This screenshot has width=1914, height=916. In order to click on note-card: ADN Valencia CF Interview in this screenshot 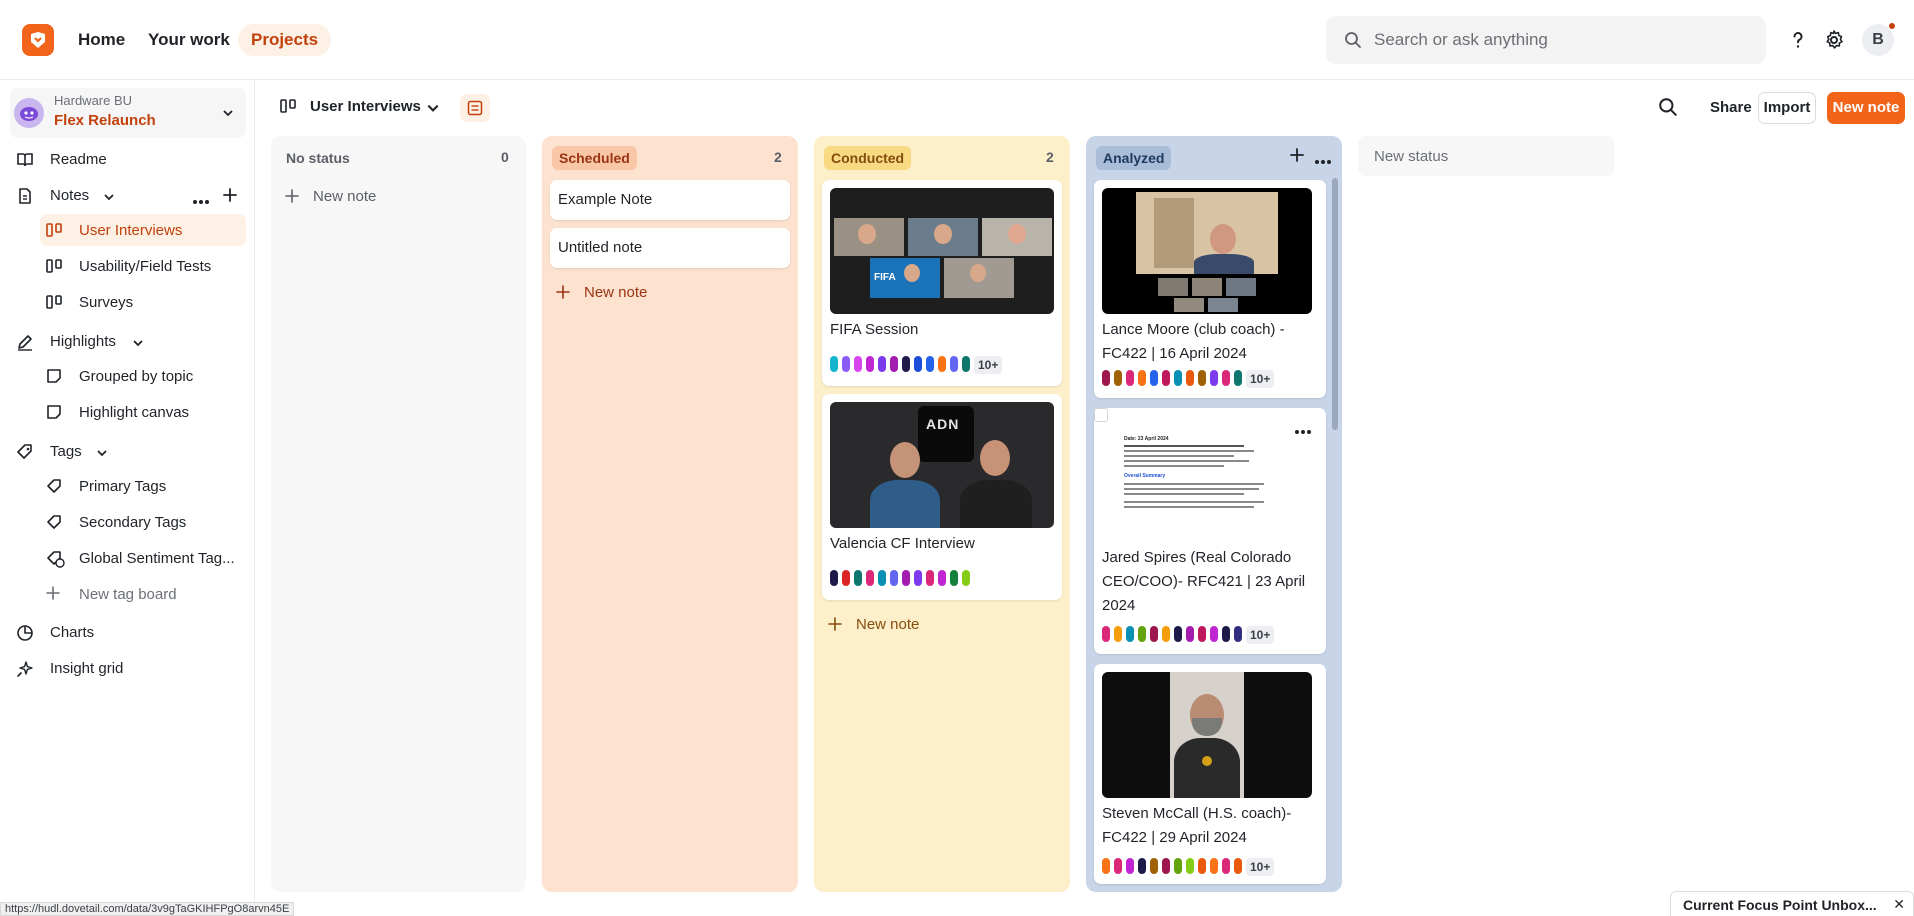, I will do `click(942, 497)`.